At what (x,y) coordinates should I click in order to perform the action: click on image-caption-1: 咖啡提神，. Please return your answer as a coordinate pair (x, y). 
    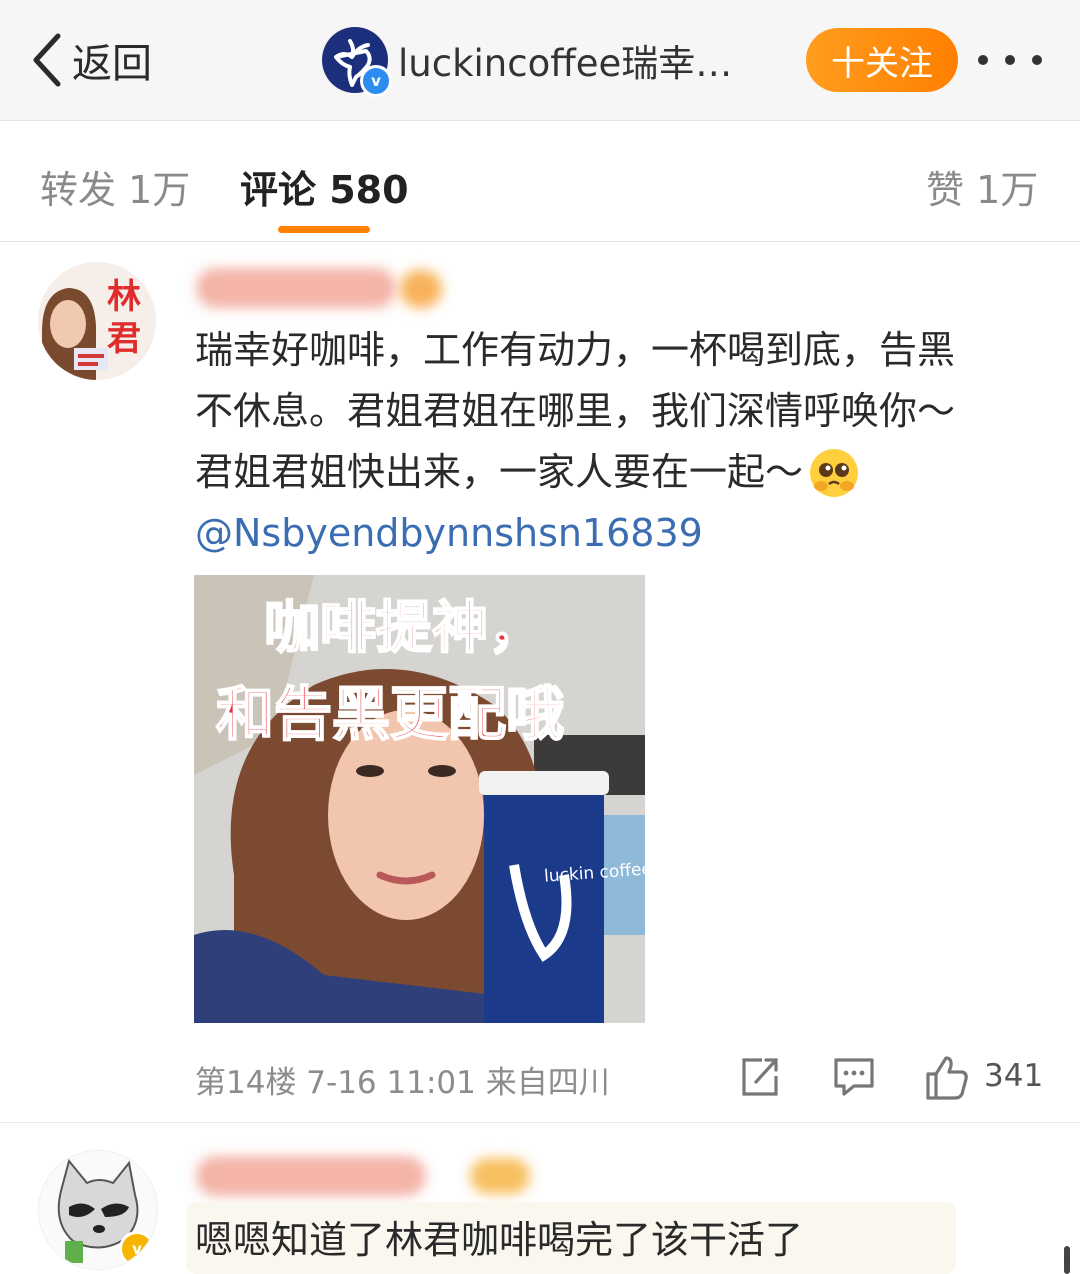
    Looking at the image, I should click on (404, 628).